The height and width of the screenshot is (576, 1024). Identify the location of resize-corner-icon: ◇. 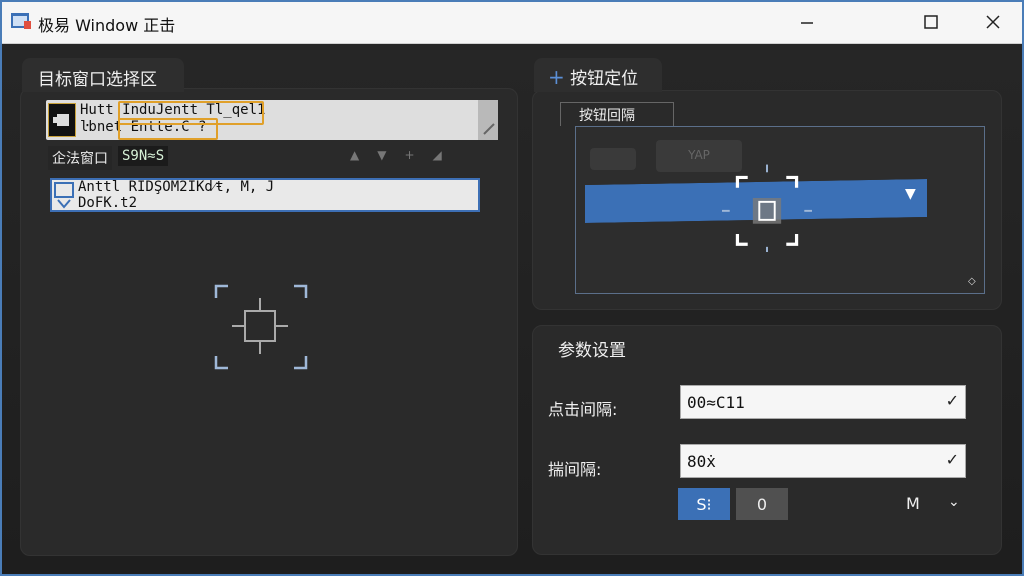
(972, 281).